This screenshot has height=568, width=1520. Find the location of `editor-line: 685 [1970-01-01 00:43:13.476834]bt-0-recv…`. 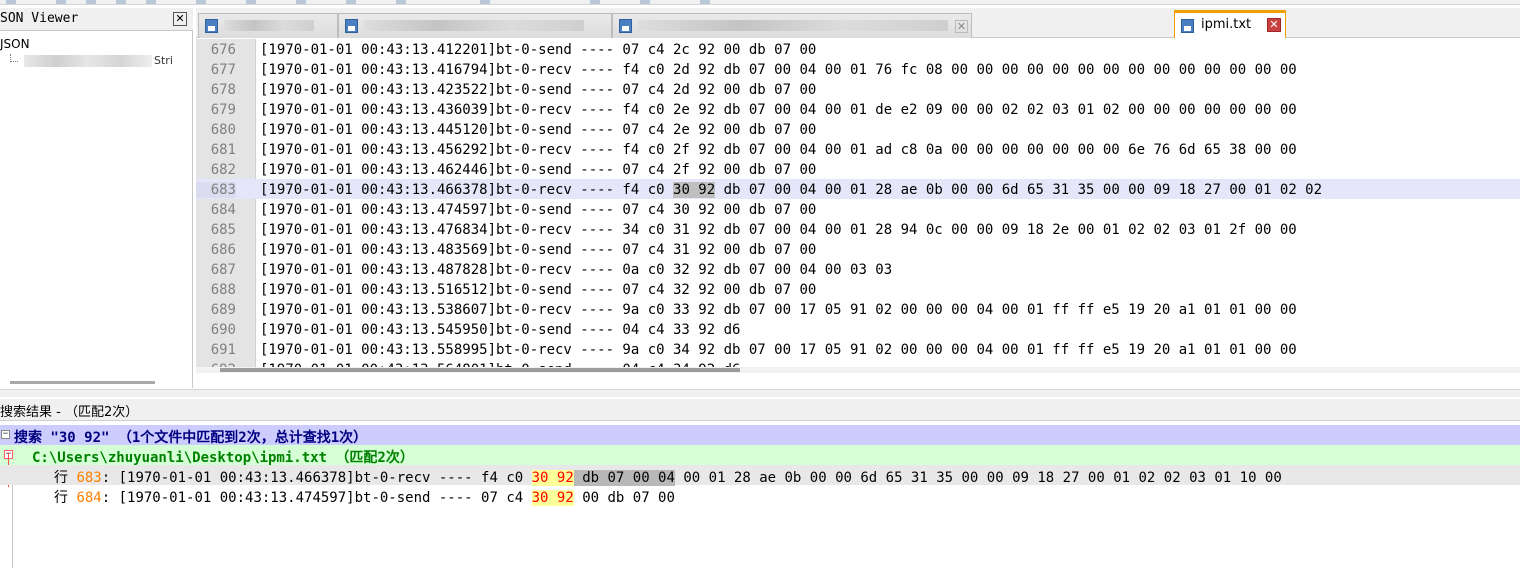

editor-line: 685 [1970-01-01 00:43:13.476834]bt-0-recv… is located at coordinates (858, 229).